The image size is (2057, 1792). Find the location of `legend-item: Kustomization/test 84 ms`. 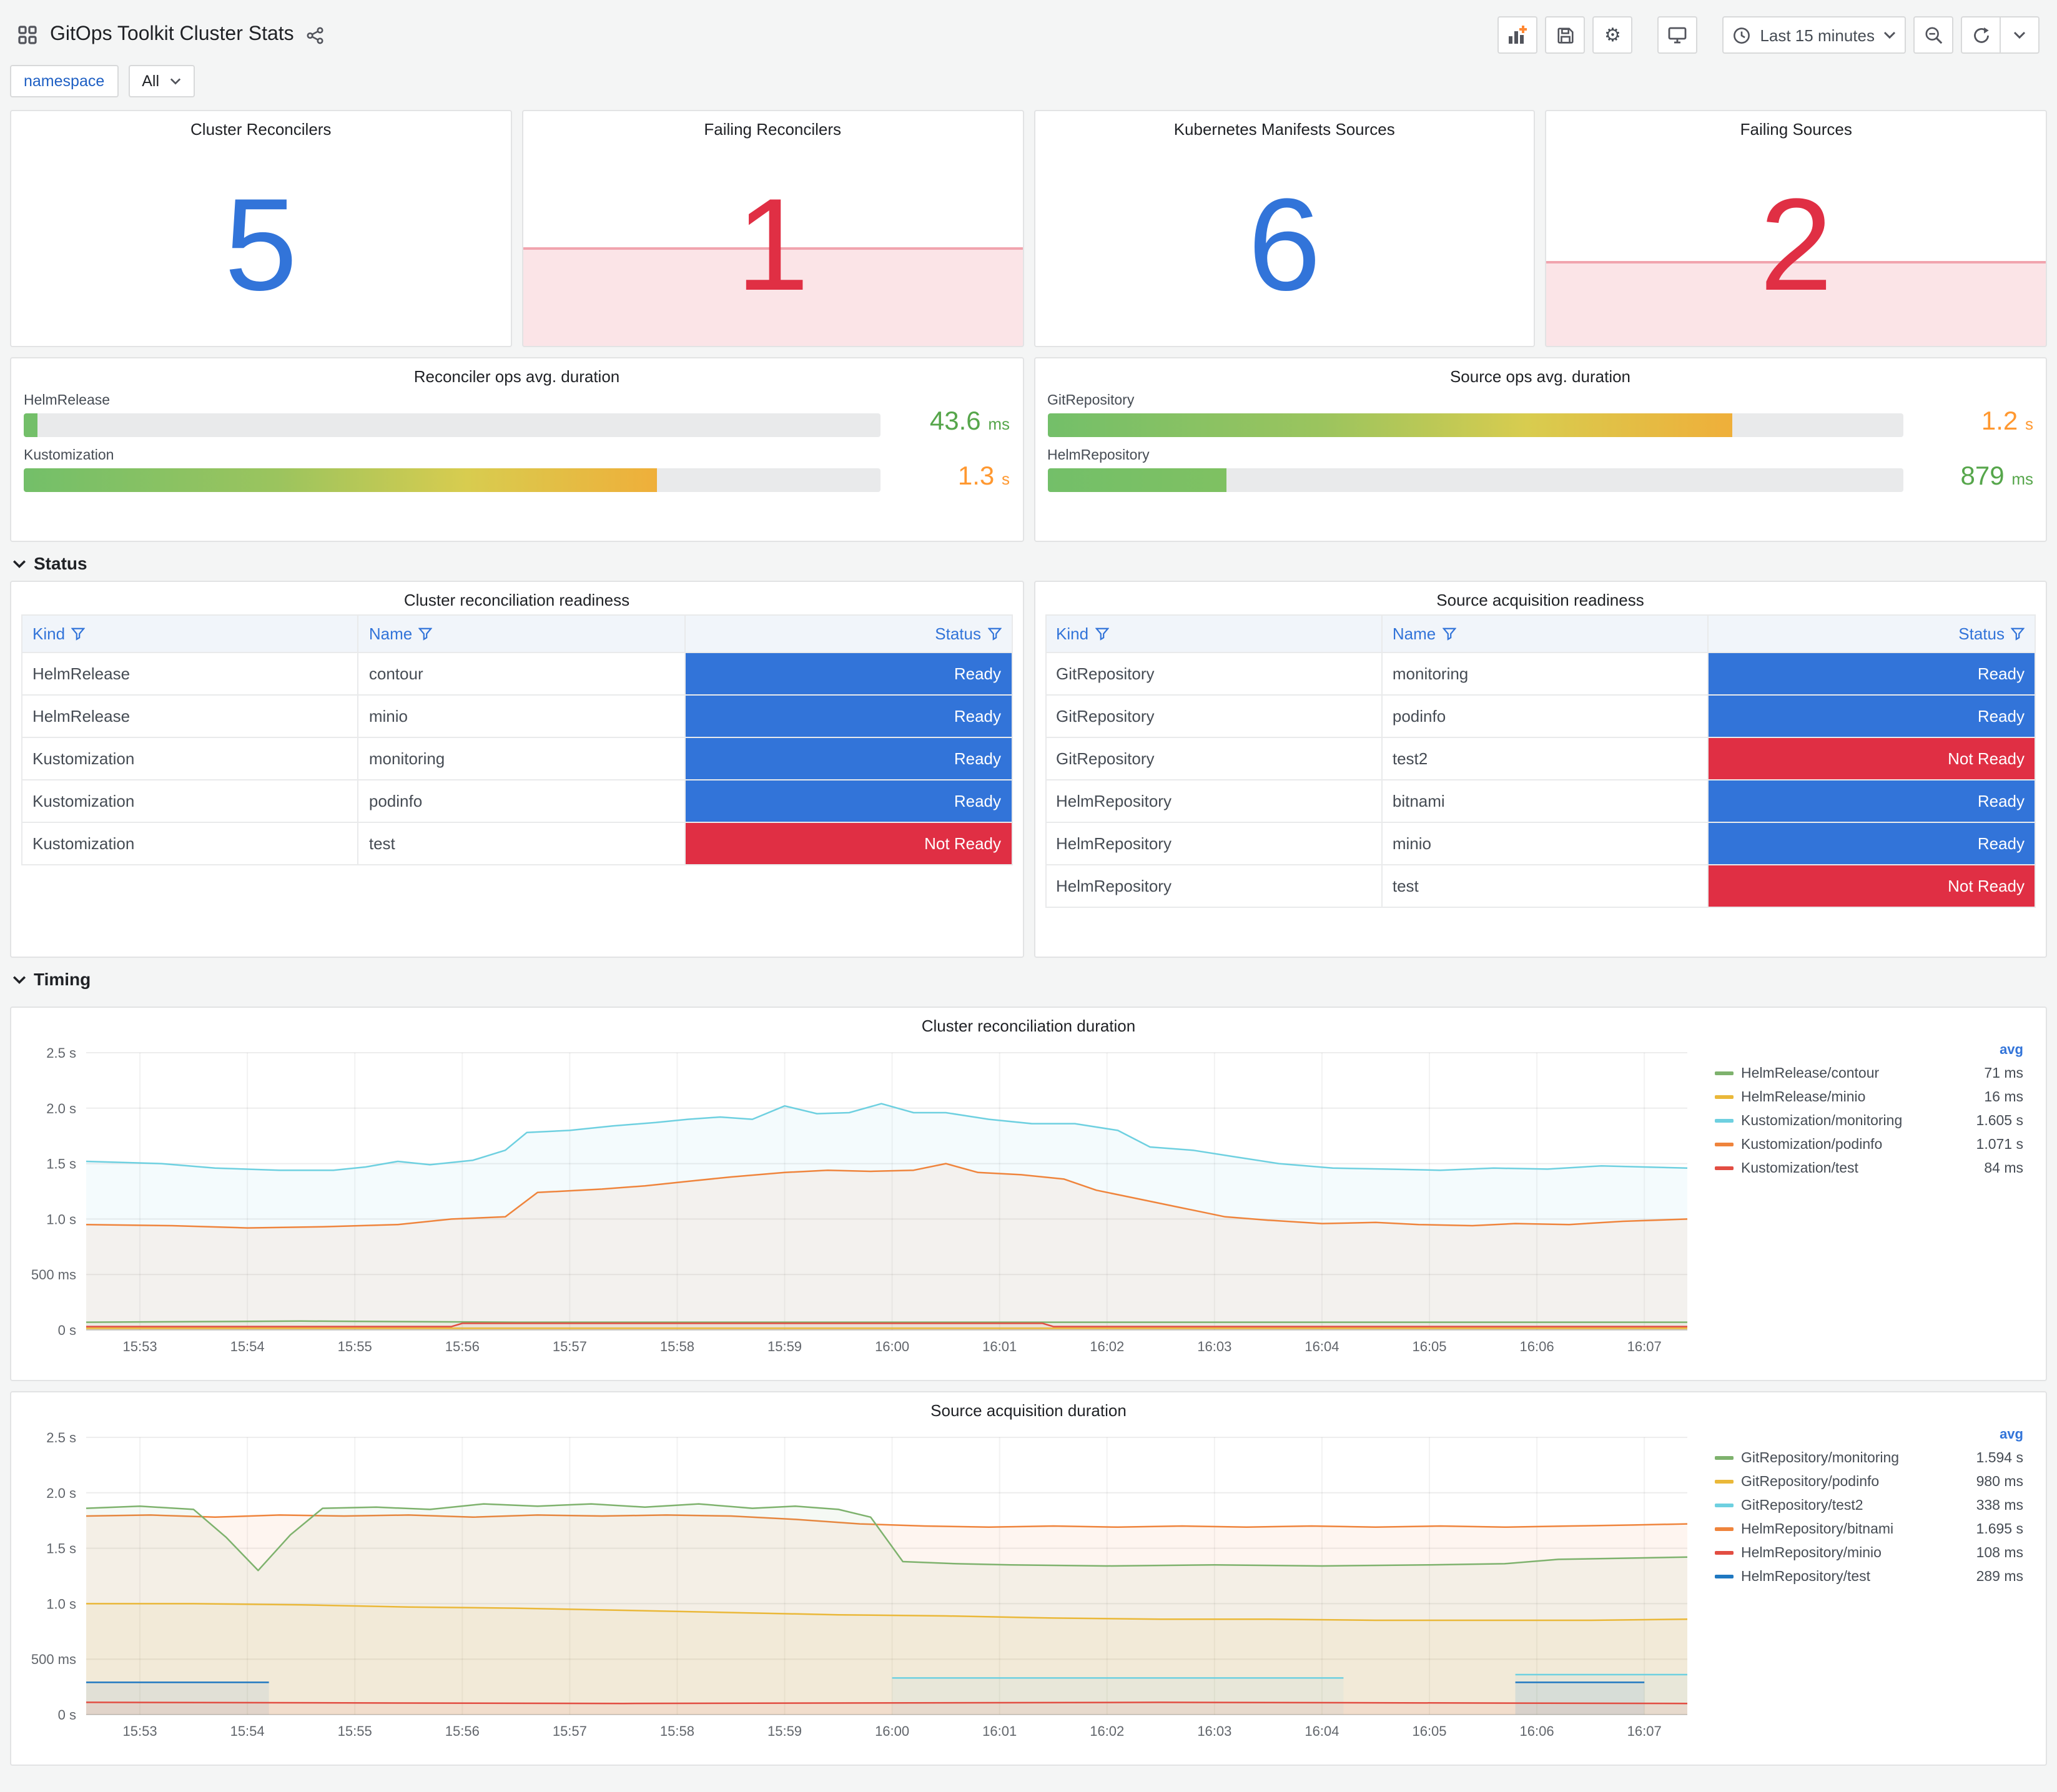

legend-item: Kustomization/test 84 ms is located at coordinates (1869, 1168).